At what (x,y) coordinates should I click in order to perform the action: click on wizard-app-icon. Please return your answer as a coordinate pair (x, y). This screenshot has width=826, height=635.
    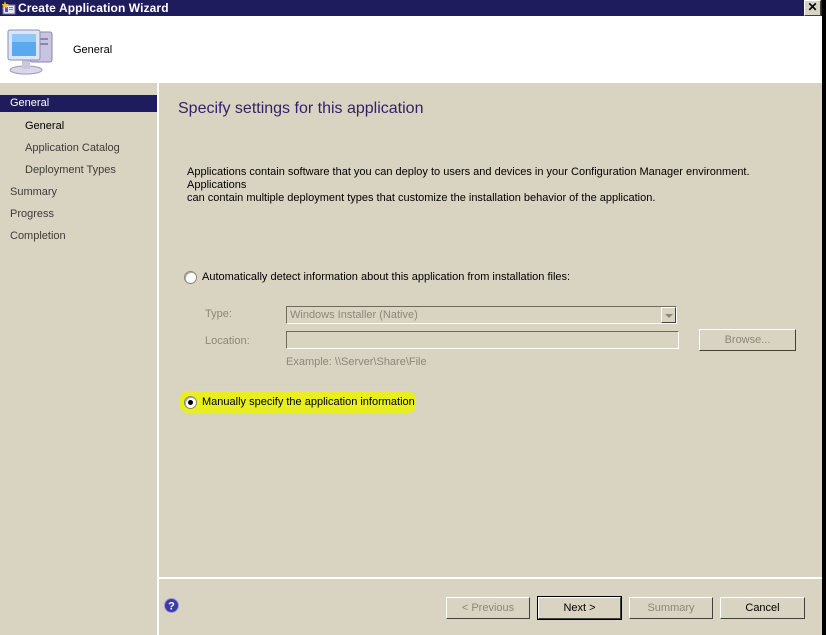
    Looking at the image, I should click on (9, 8).